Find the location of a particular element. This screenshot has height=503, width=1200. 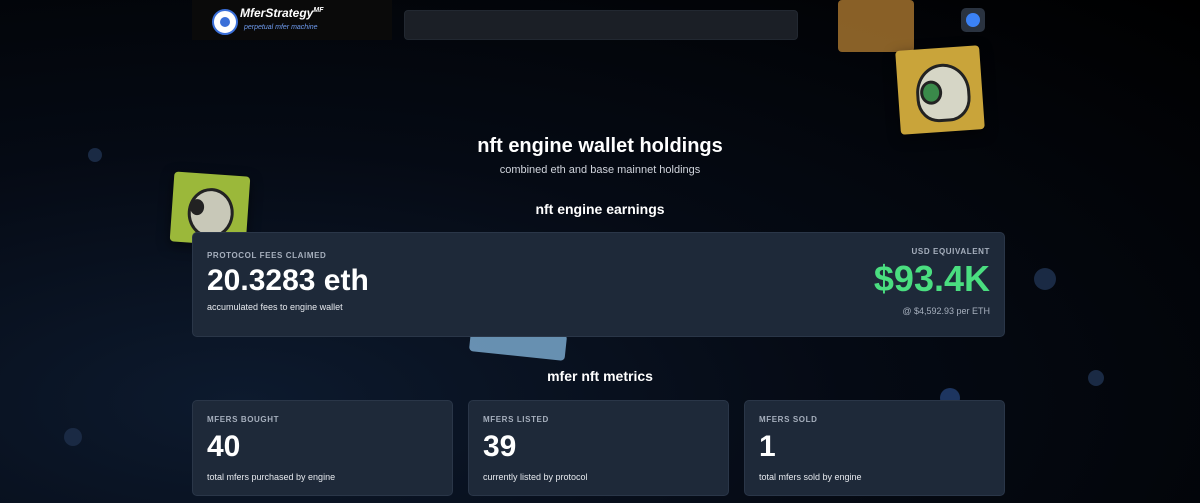

wallet-button is located at coordinates (973, 20).